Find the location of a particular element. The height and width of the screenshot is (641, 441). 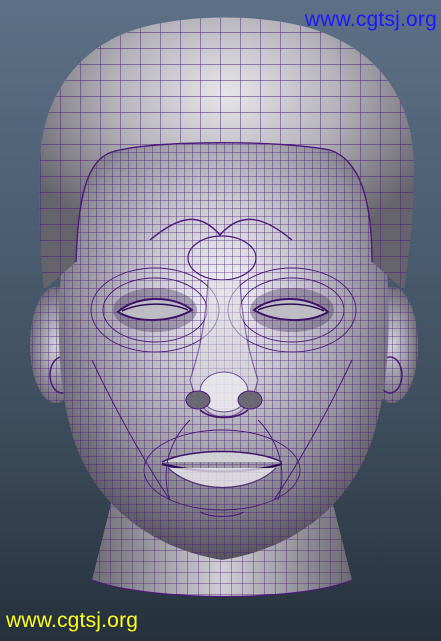

watermark-bottom-left: www.cgtsj.org is located at coordinates (72, 620).